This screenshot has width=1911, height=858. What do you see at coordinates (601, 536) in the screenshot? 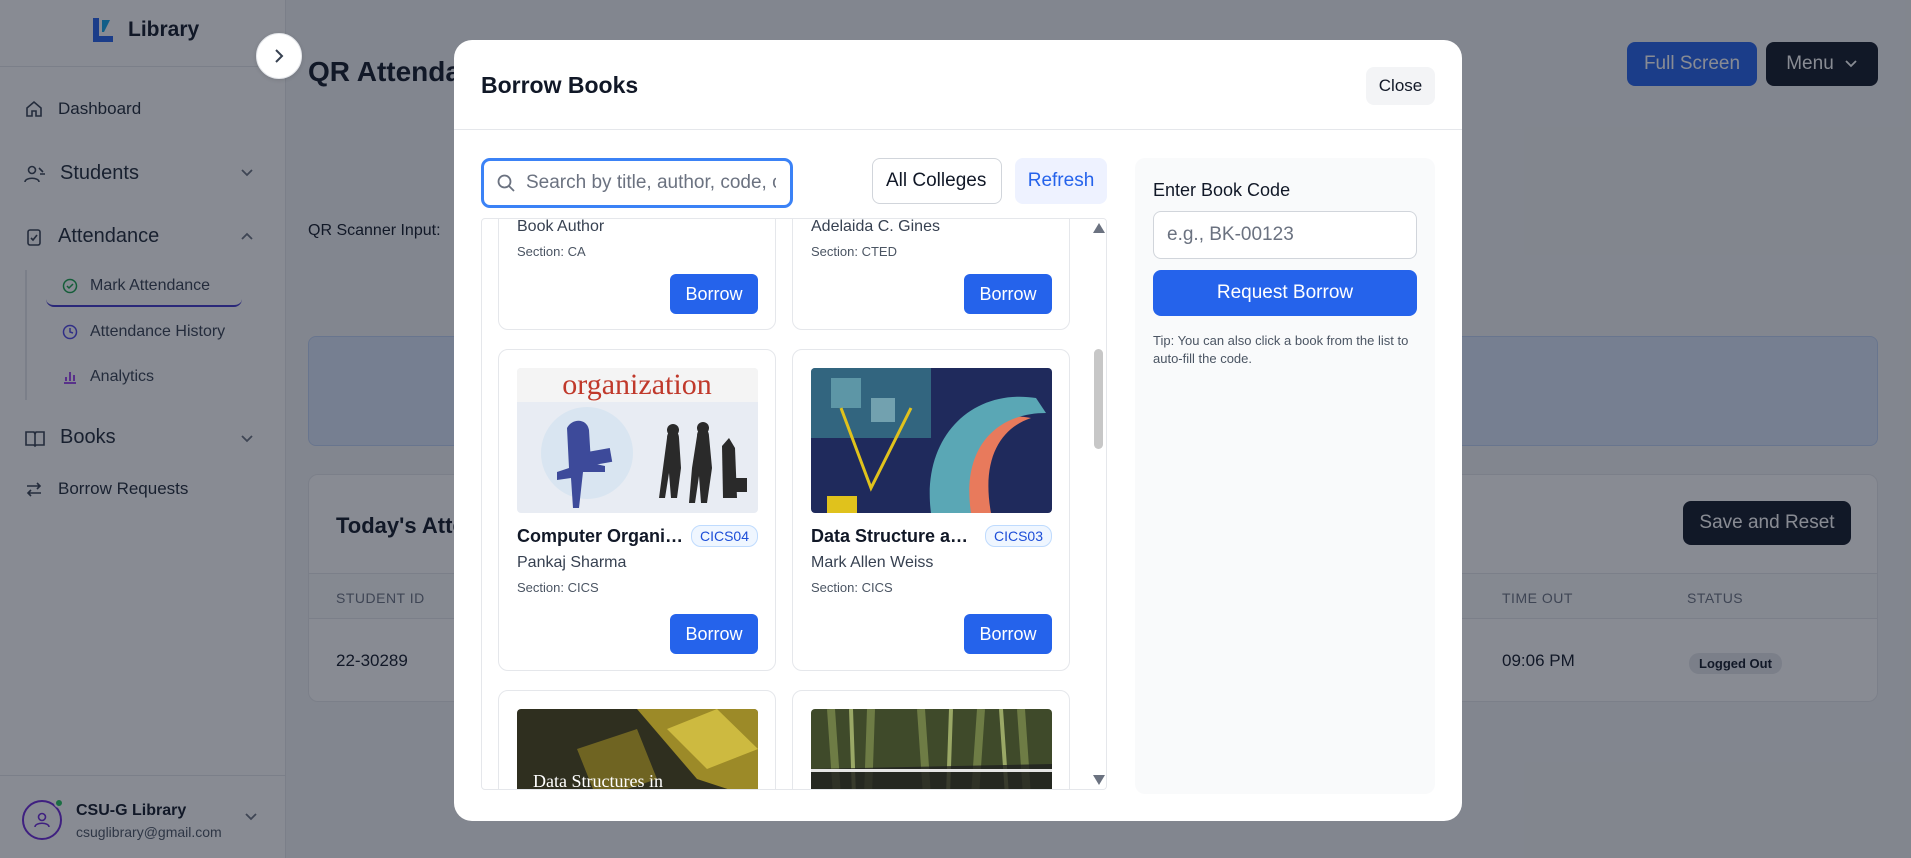
I see `book-title: Computer Organization` at bounding box center [601, 536].